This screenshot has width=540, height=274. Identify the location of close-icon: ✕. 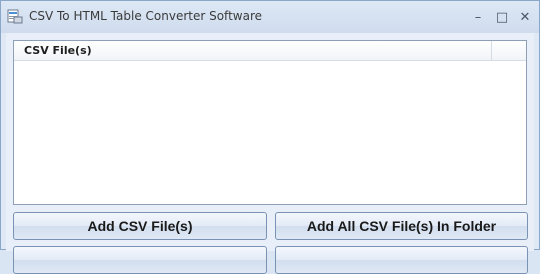
(525, 17).